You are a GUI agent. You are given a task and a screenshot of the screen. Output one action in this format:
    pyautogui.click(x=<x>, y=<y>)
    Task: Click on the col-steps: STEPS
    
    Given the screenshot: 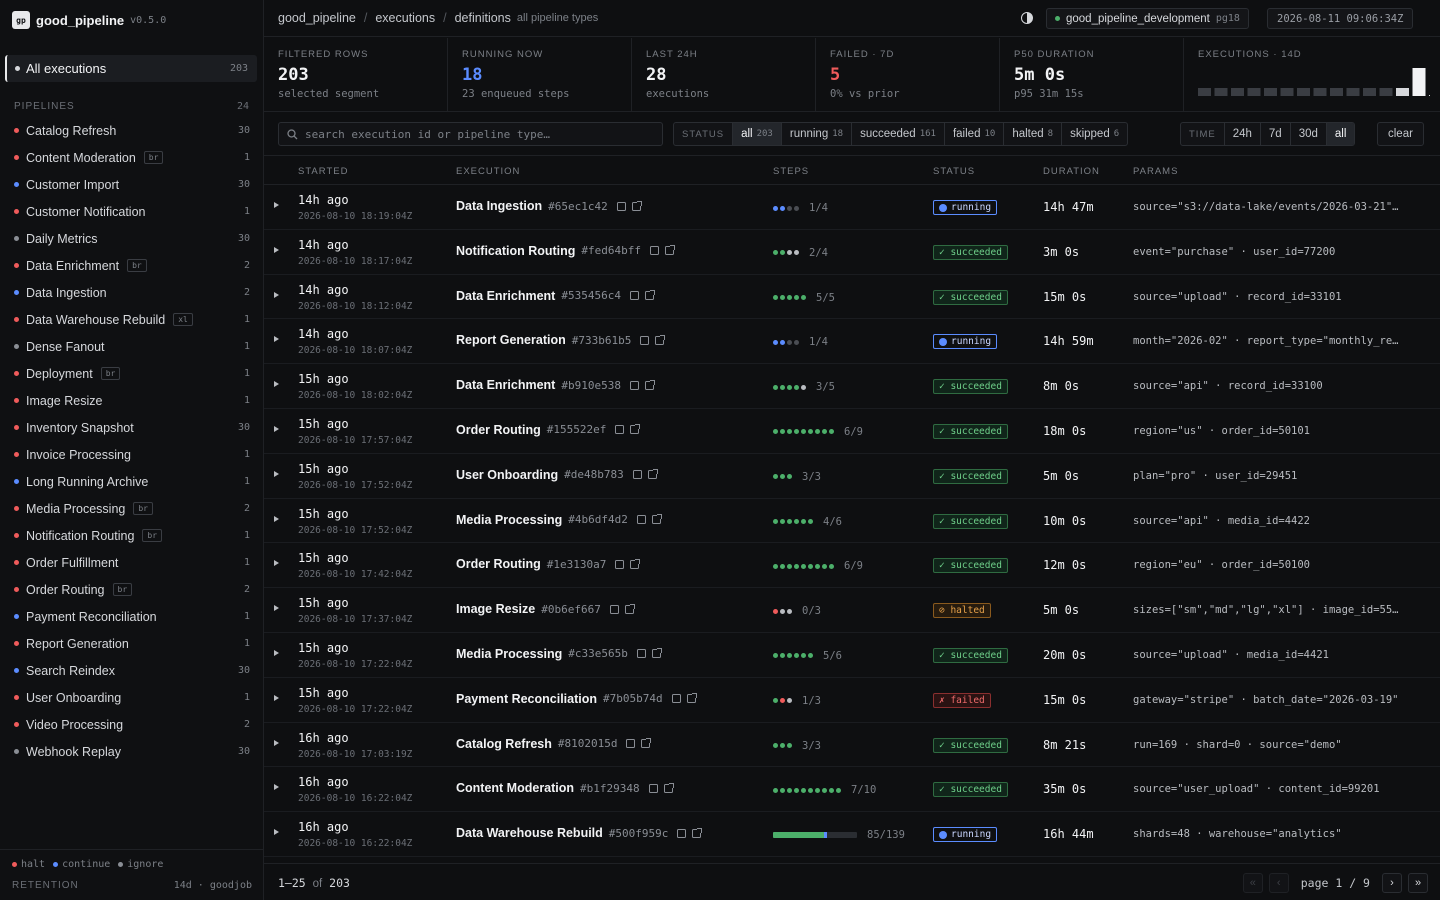 What is the action you would take?
    pyautogui.click(x=791, y=171)
    